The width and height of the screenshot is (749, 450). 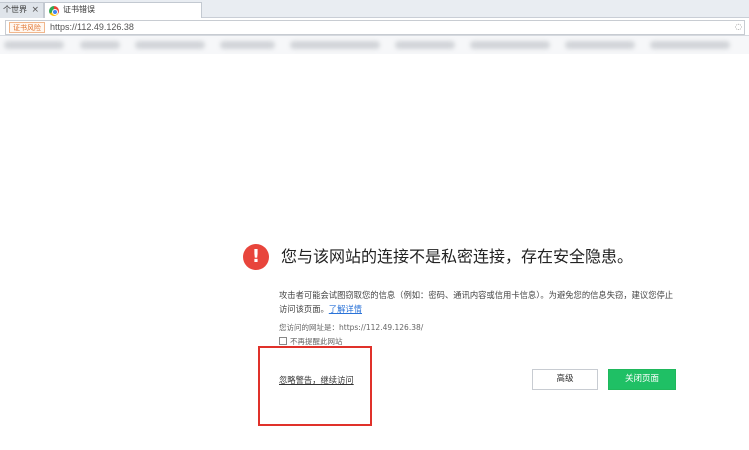 I want to click on browser-favicon-icon, so click(x=54, y=11).